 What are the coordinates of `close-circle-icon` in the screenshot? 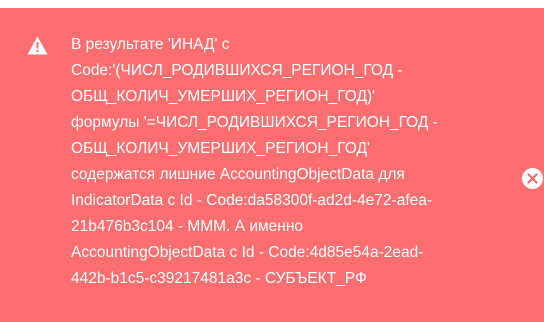 It's located at (532, 178).